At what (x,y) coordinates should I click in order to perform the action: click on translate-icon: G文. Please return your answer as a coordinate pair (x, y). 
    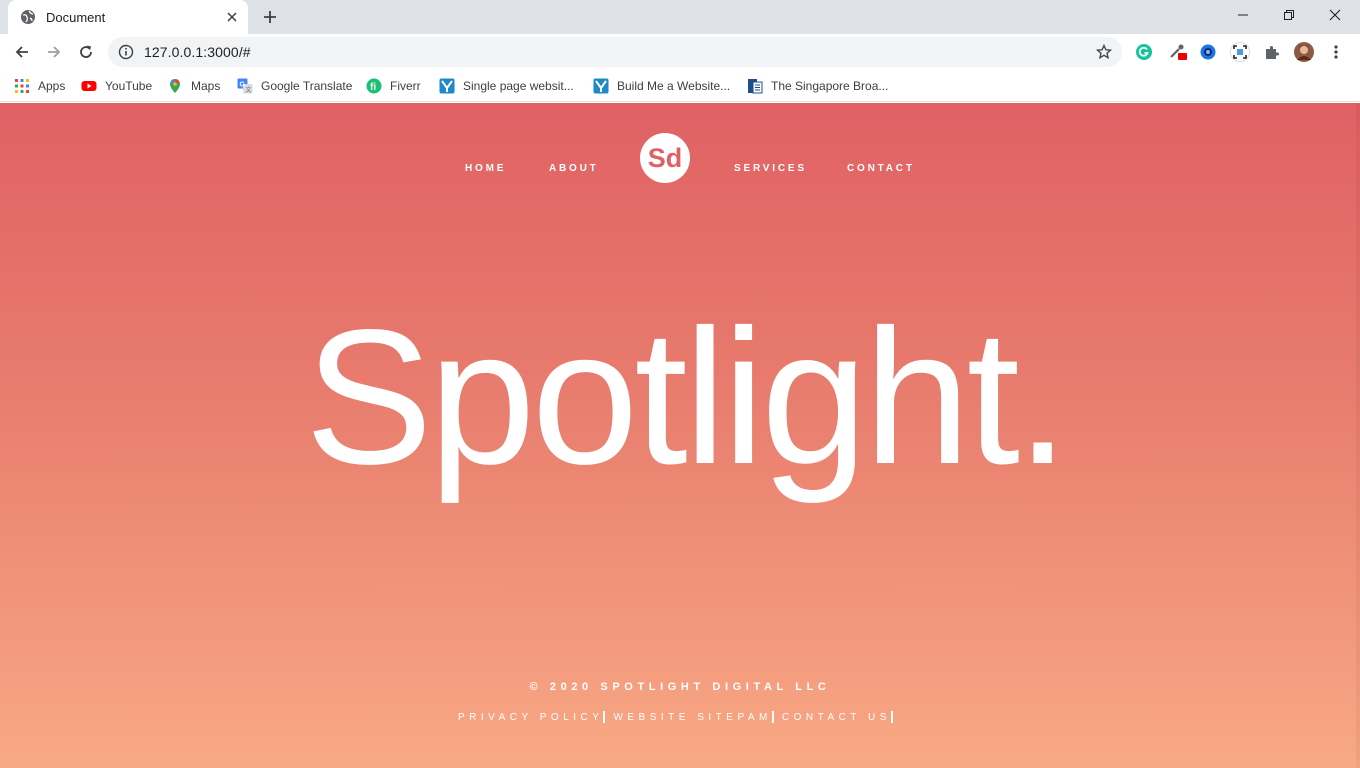
    Looking at the image, I should click on (245, 86).